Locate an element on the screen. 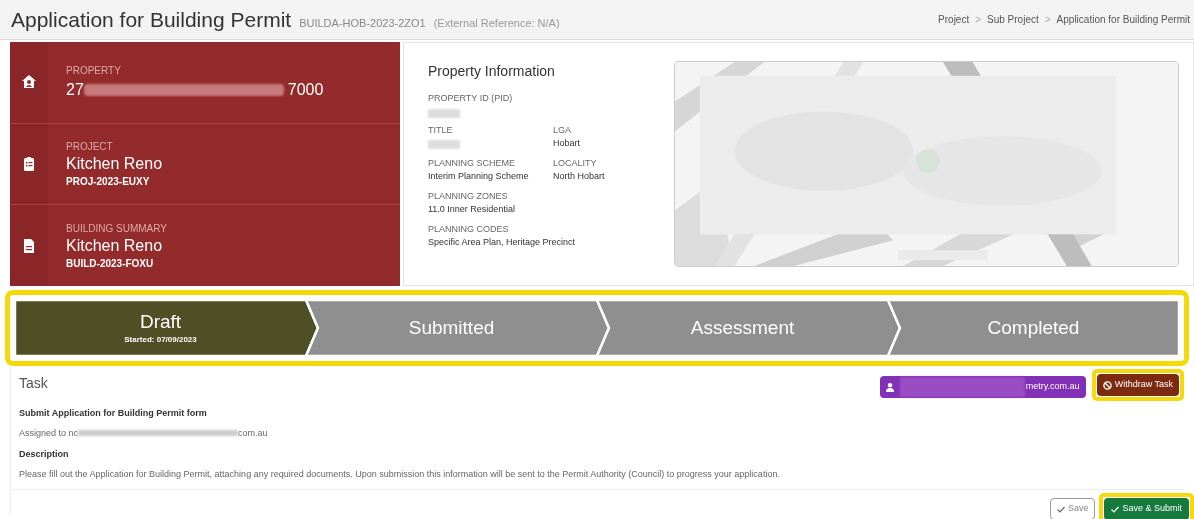 This screenshot has height=519, width=1194. stage-date: Started: 07/09/2023 is located at coordinates (160, 339).